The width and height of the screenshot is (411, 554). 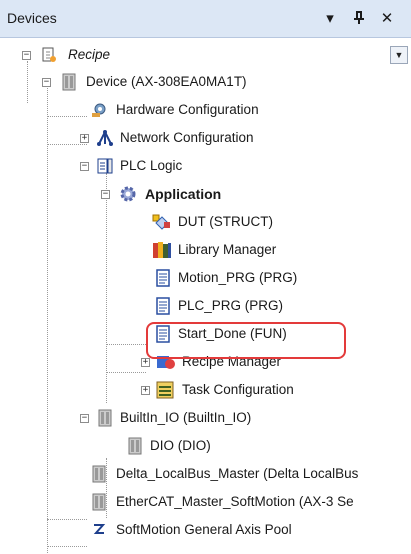 I want to click on tree-item-library-manager: Library Manager, so click(x=195, y=250).